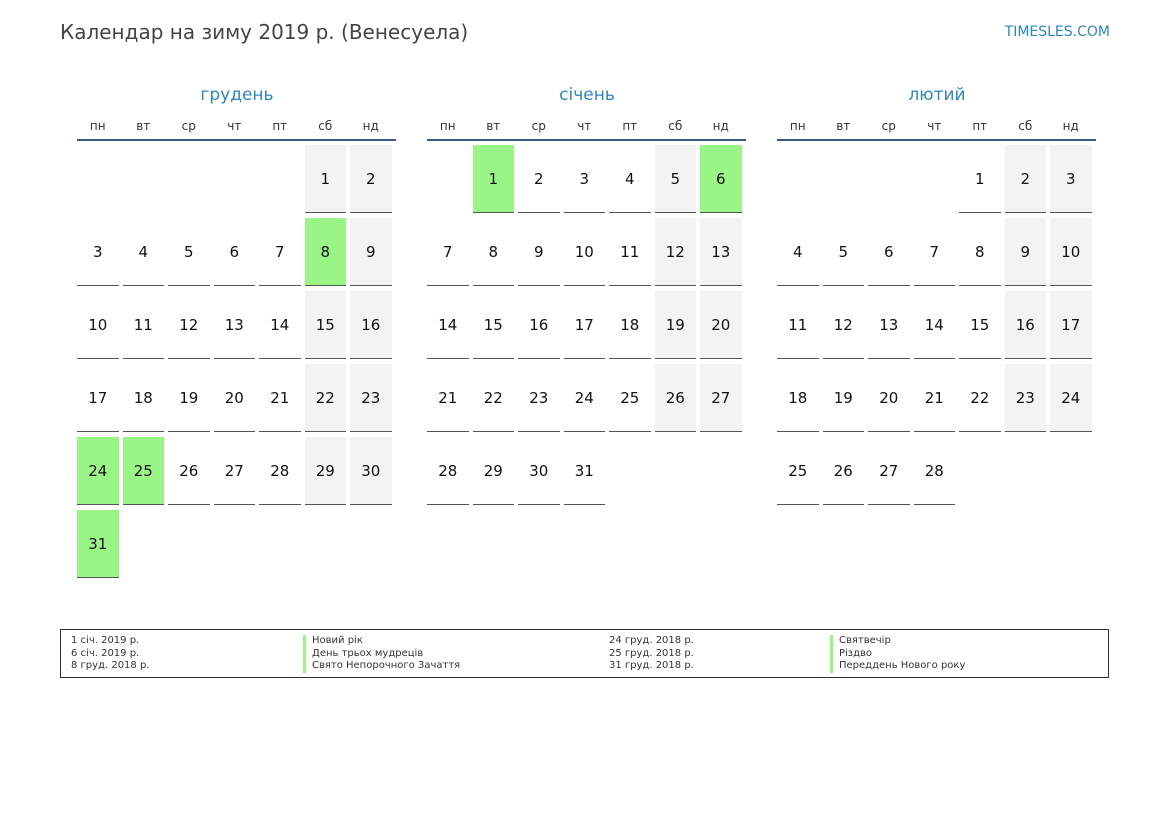  I want to click on page-title: Календар на зиму 2019 р. (Венесуела), so click(264, 32).